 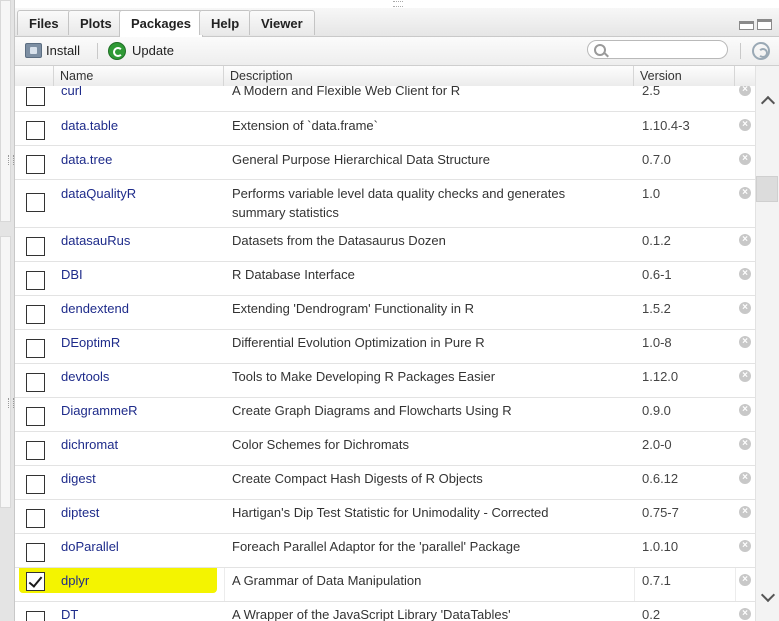 What do you see at coordinates (656, 580) in the screenshot?
I see `package-version: 0.7.1` at bounding box center [656, 580].